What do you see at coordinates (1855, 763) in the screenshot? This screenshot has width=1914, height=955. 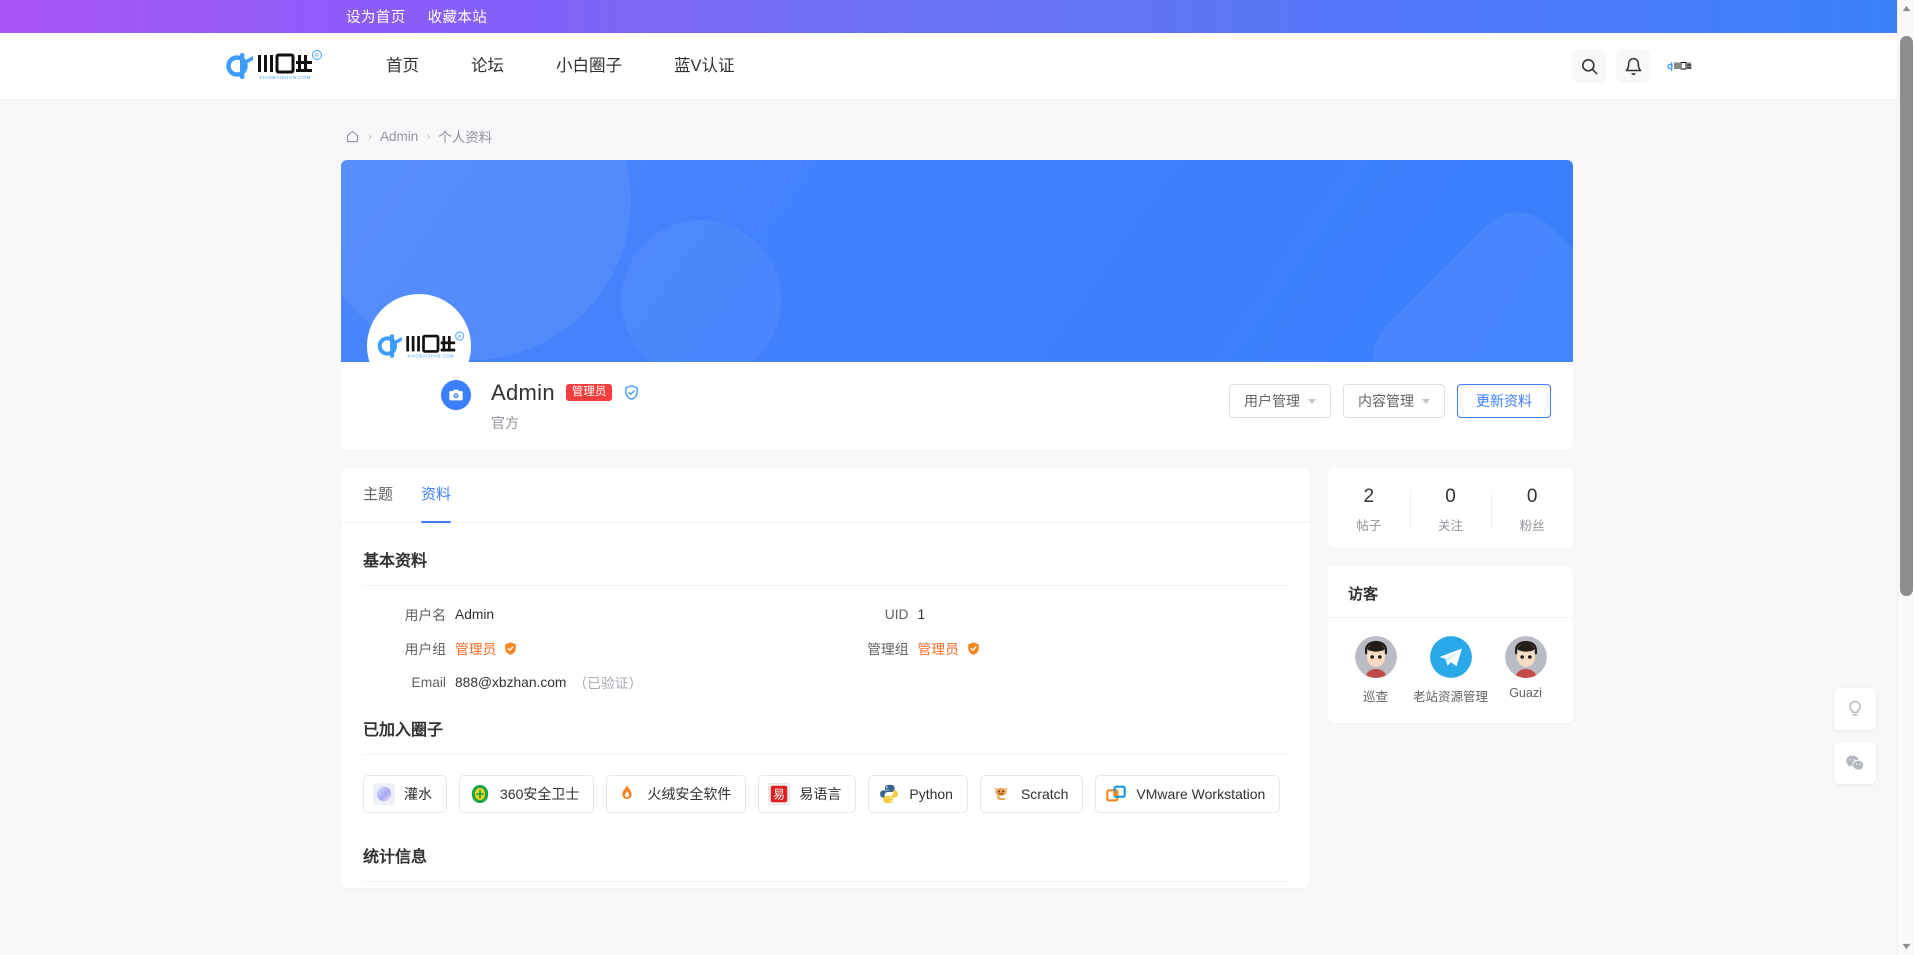 I see `wechat-button` at bounding box center [1855, 763].